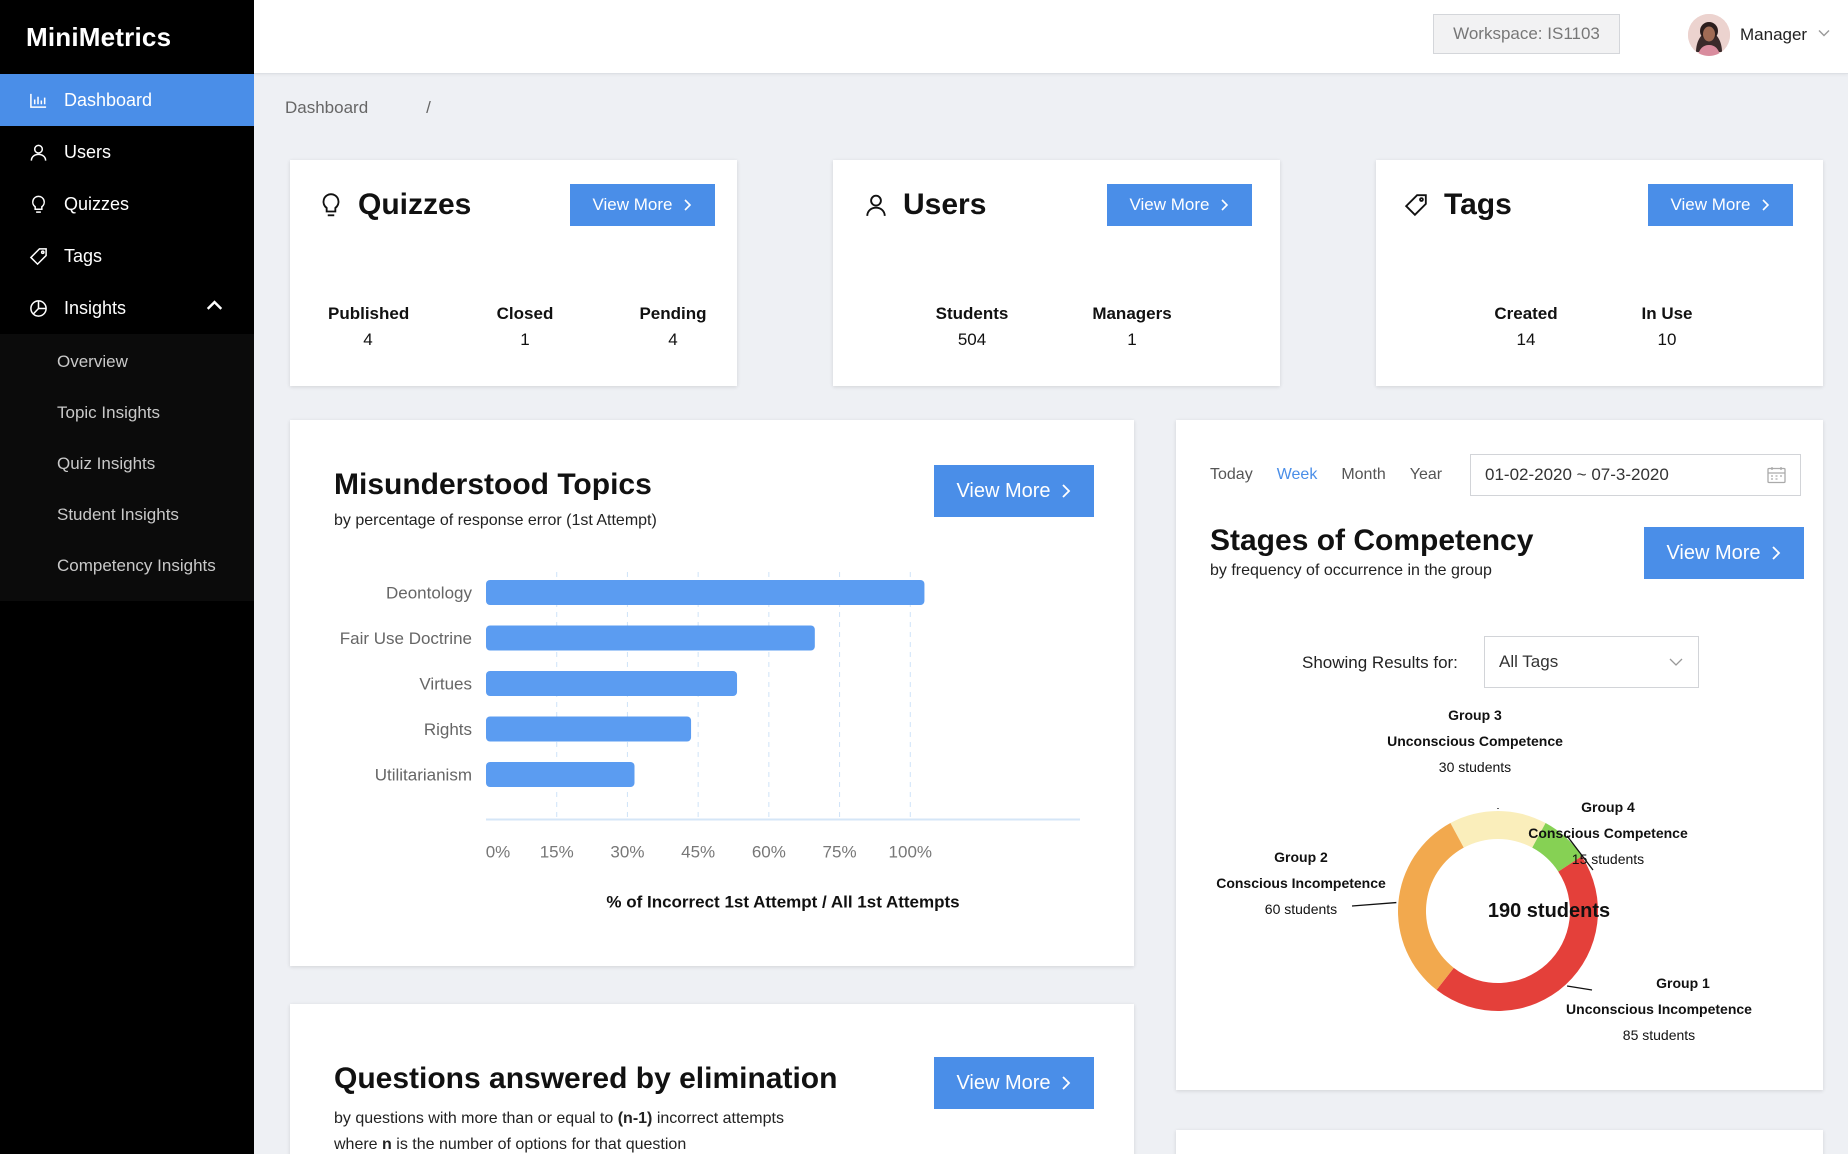  Describe the element at coordinates (557, 852) in the screenshot. I see `x-tick-label: 15%` at that location.